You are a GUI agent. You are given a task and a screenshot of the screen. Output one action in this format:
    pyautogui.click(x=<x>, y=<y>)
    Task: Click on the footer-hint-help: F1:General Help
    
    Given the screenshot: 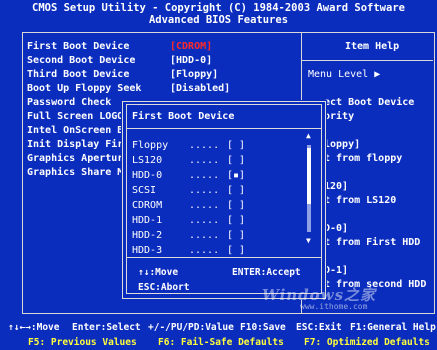 What is the action you would take?
    pyautogui.click(x=393, y=327)
    